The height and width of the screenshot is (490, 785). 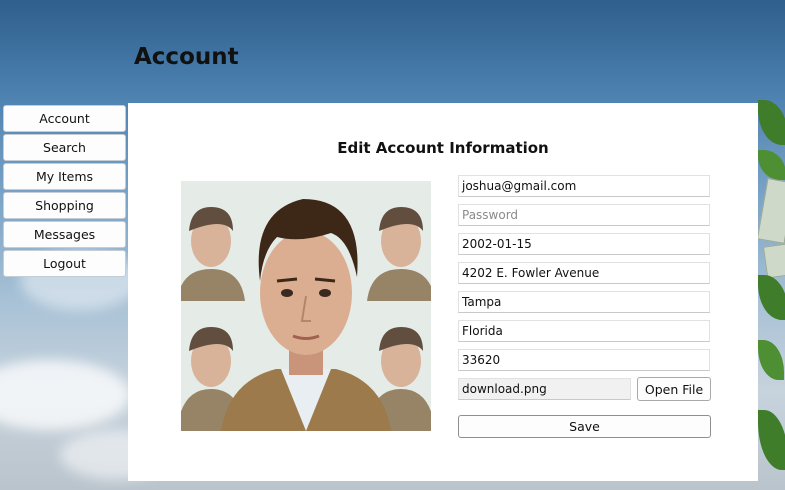 I want to click on page-title: Account, so click(x=186, y=57).